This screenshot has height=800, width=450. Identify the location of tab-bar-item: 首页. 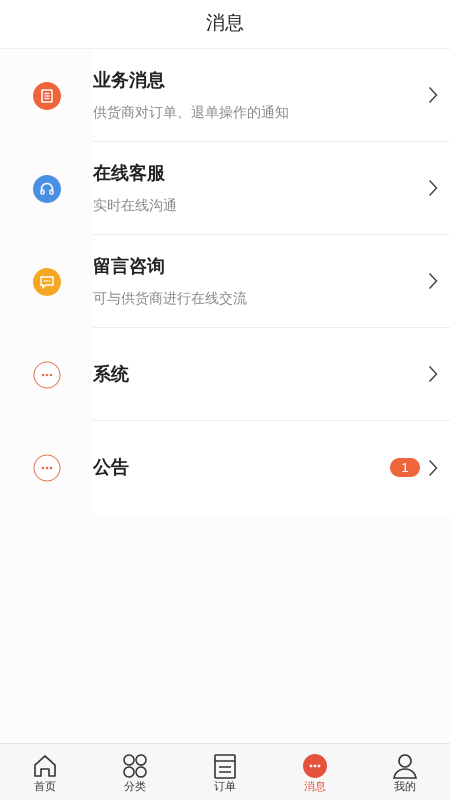
(45, 772).